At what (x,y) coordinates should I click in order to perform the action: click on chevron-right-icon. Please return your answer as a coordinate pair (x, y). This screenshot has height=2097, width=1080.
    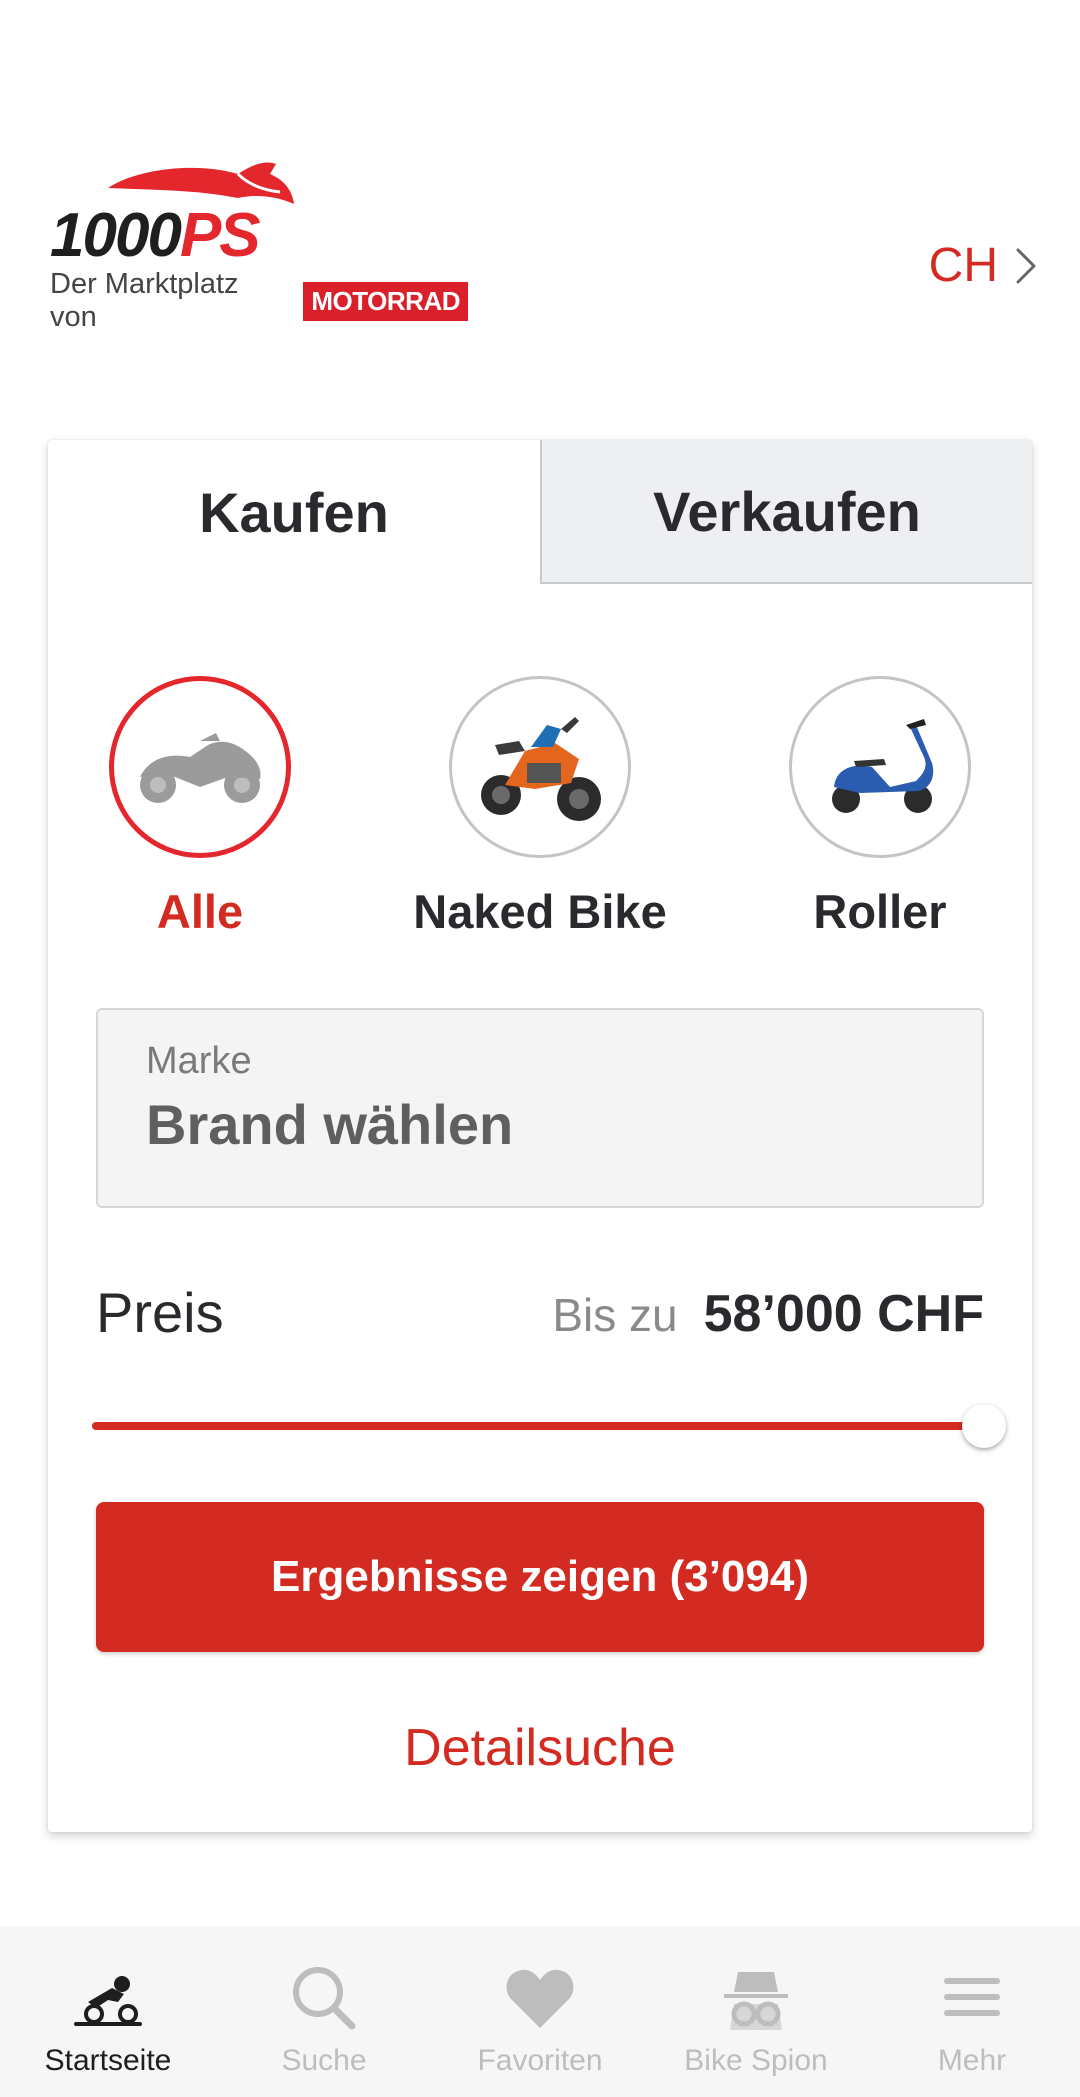
    Looking at the image, I should click on (1026, 265).